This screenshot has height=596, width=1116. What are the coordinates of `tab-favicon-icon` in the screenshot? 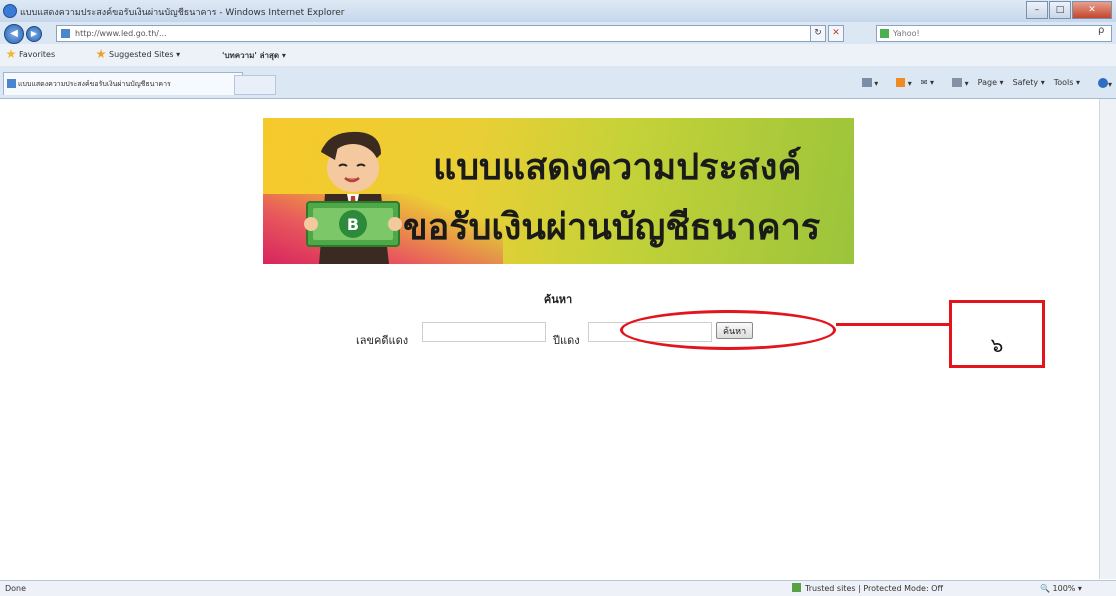 It's located at (11, 83).